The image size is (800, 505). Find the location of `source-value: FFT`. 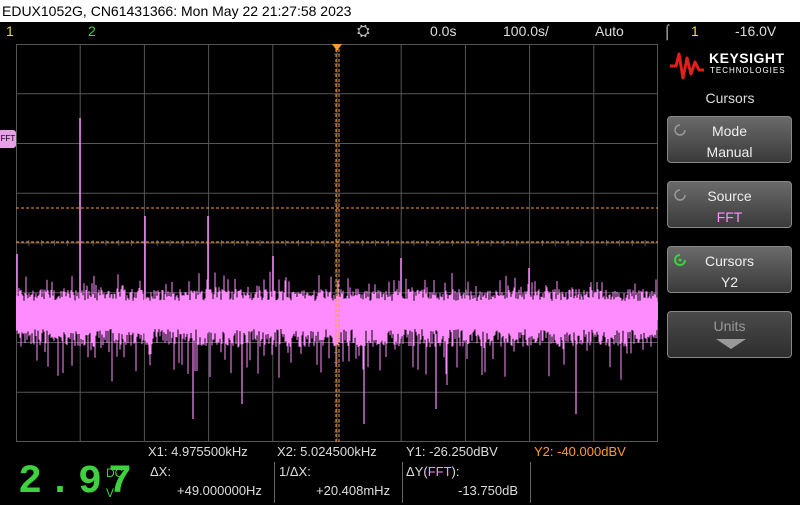

source-value: FFT is located at coordinates (729, 217).